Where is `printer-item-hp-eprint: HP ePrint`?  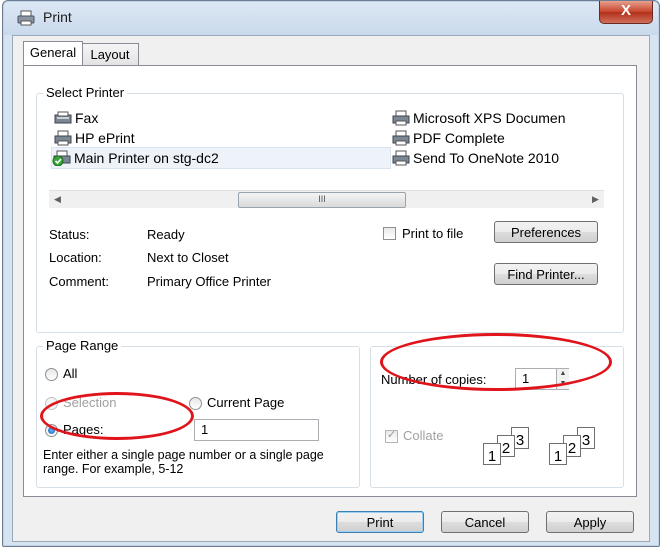 printer-item-hp-eprint: HP ePrint is located at coordinates (94, 138).